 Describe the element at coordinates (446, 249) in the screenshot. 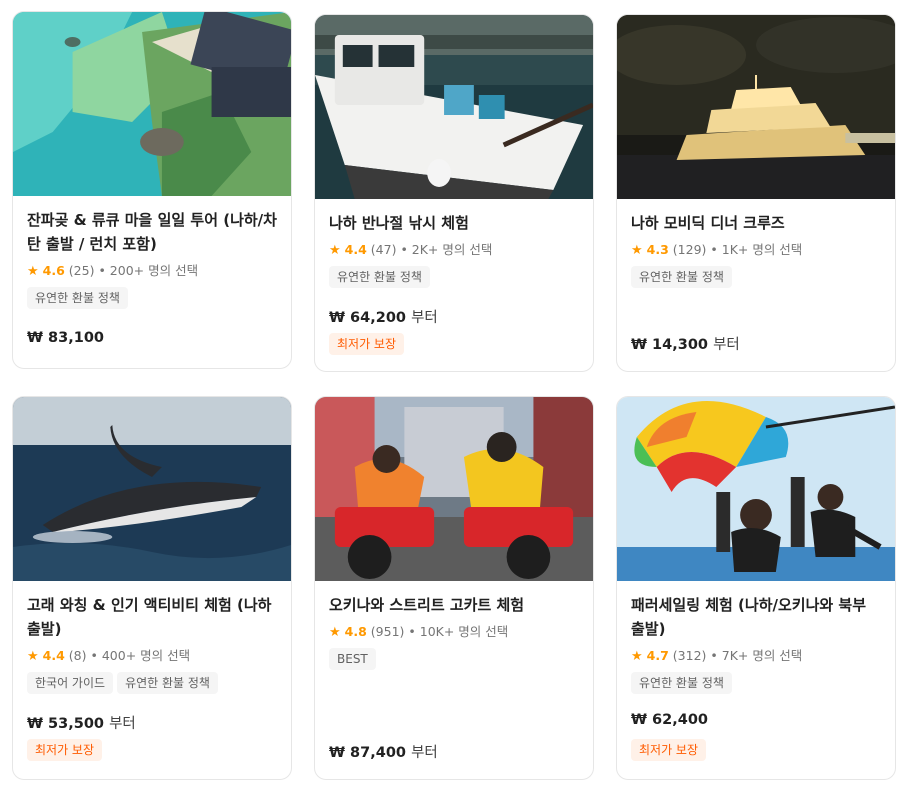

I see `booked-count: • 2K+ 명의 선택` at that location.